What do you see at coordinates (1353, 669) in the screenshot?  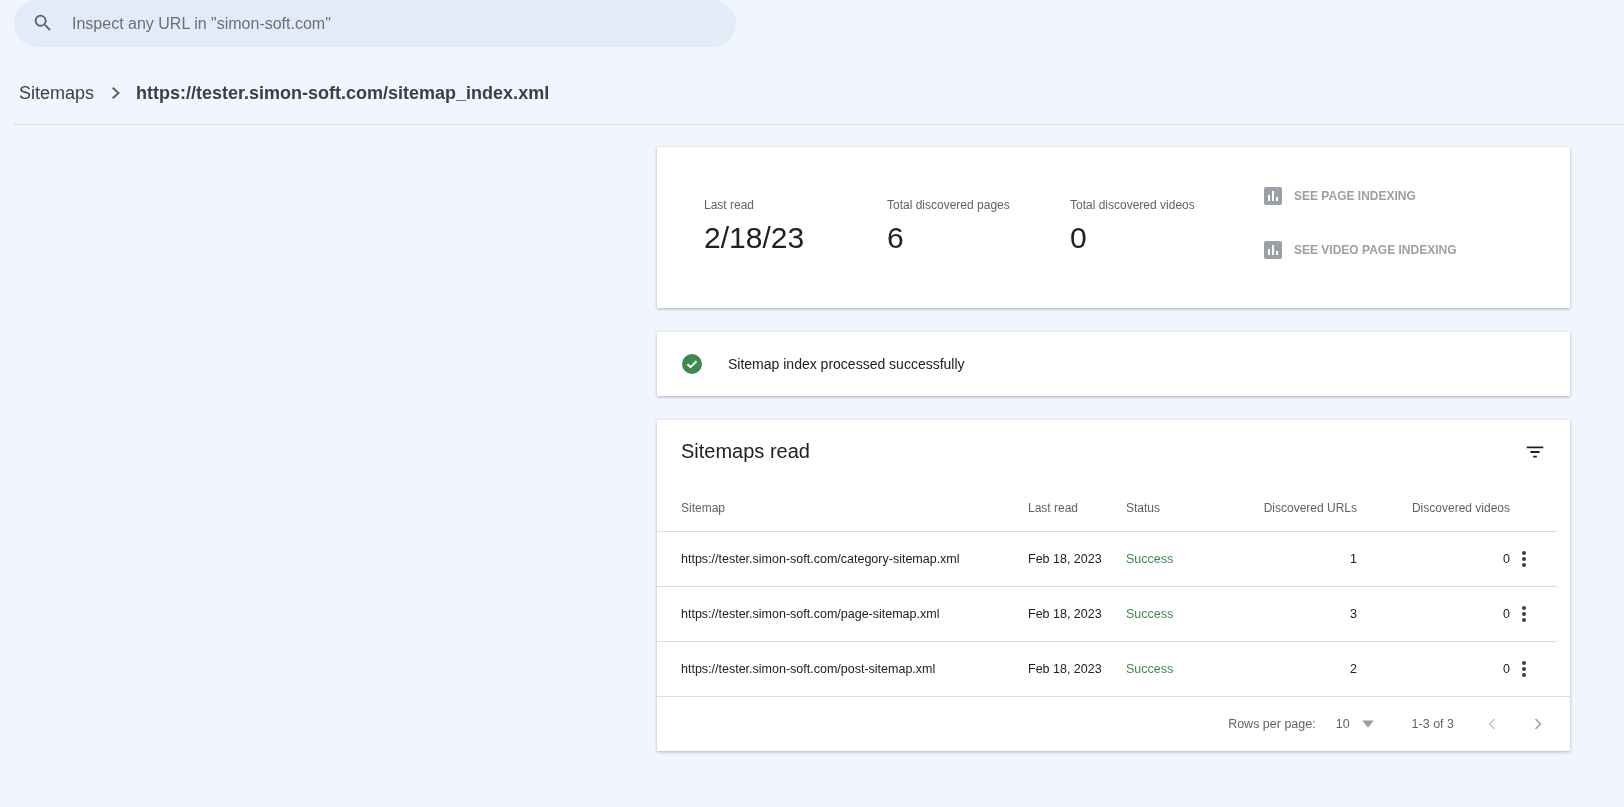 I see `table-cell: 2` at bounding box center [1353, 669].